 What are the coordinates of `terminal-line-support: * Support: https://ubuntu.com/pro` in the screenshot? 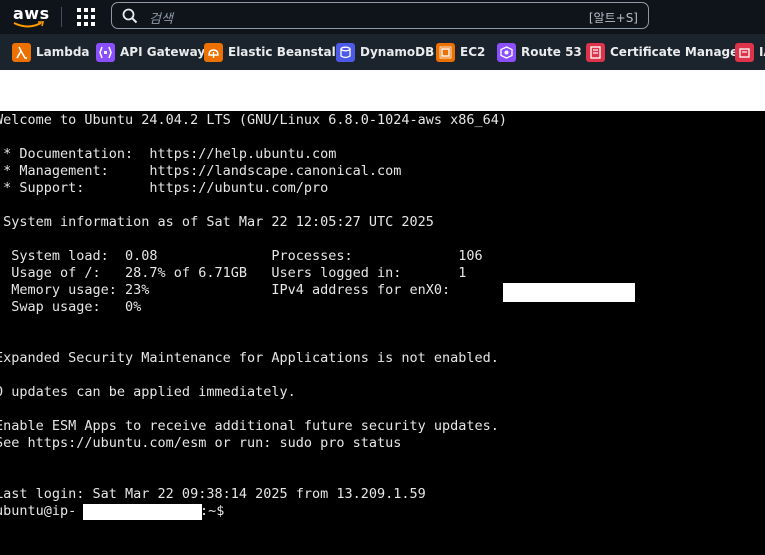 It's located at (164, 188).